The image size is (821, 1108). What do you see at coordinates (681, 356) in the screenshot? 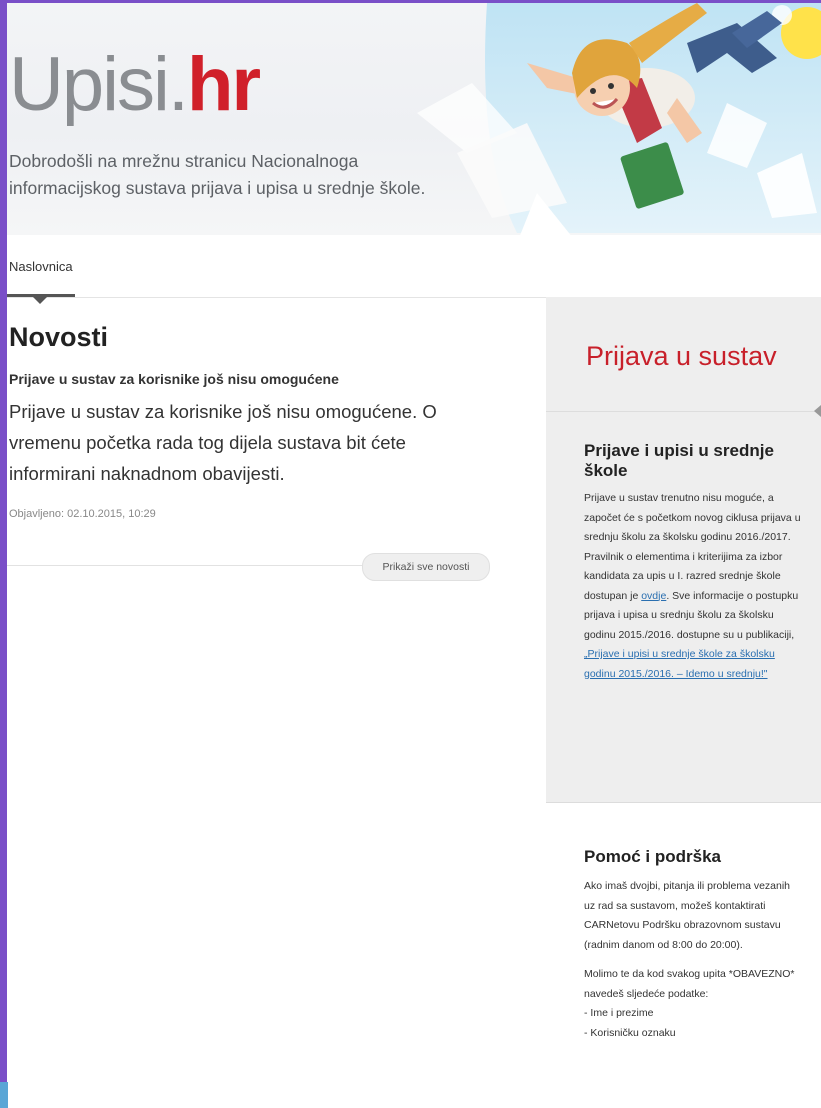
I see `login-title: Prijava u sustav` at bounding box center [681, 356].